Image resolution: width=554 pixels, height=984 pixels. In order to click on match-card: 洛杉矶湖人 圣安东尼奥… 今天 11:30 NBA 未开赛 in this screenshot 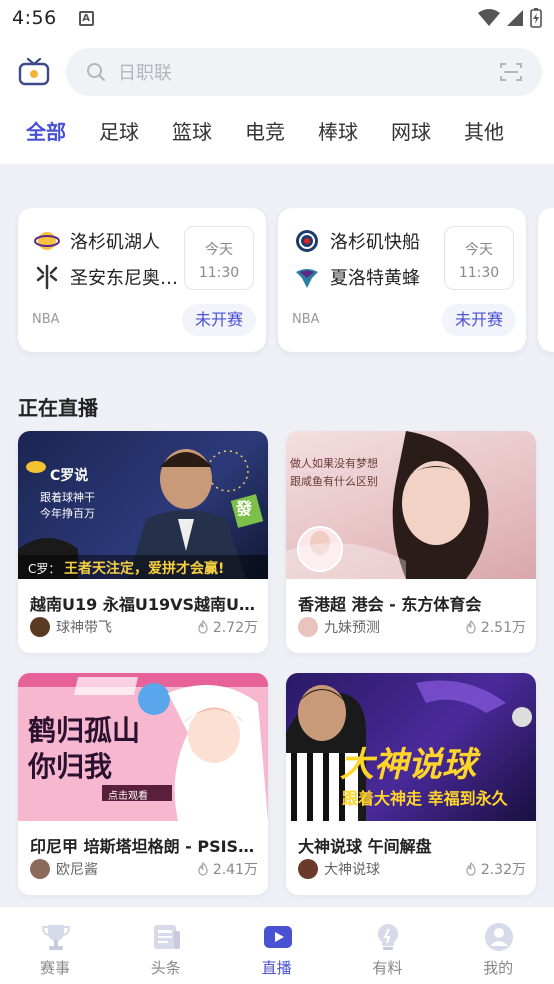, I will do `click(142, 280)`.